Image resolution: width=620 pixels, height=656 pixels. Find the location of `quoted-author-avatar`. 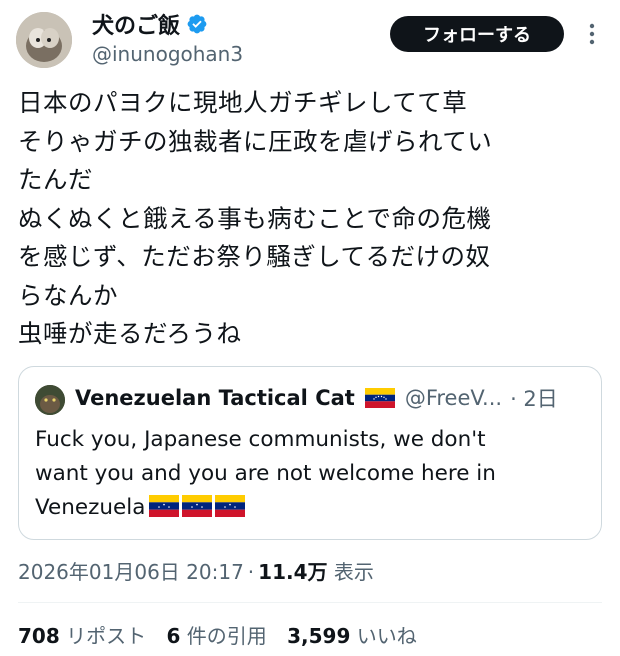

quoted-author-avatar is located at coordinates (50, 400).